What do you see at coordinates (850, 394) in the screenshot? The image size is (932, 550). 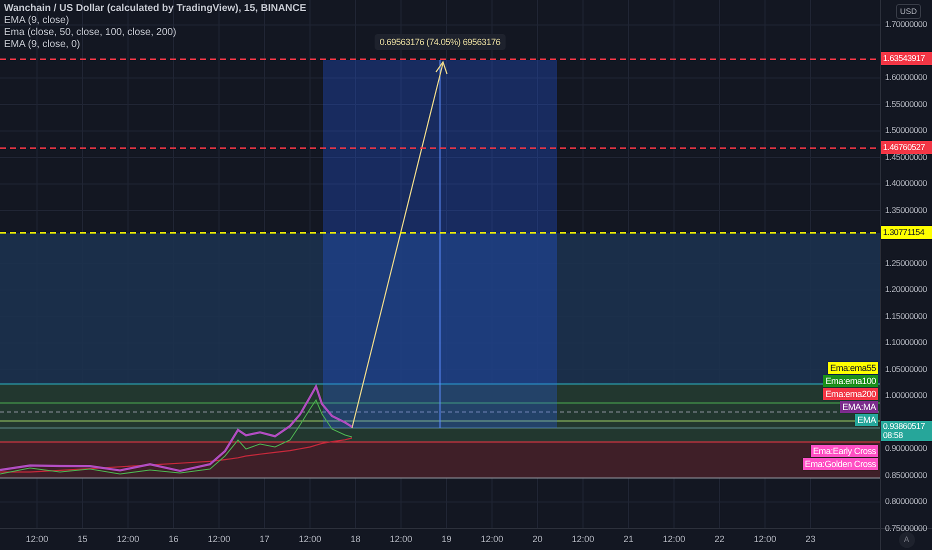 I see `indicator-tag: Ema:ema200` at bounding box center [850, 394].